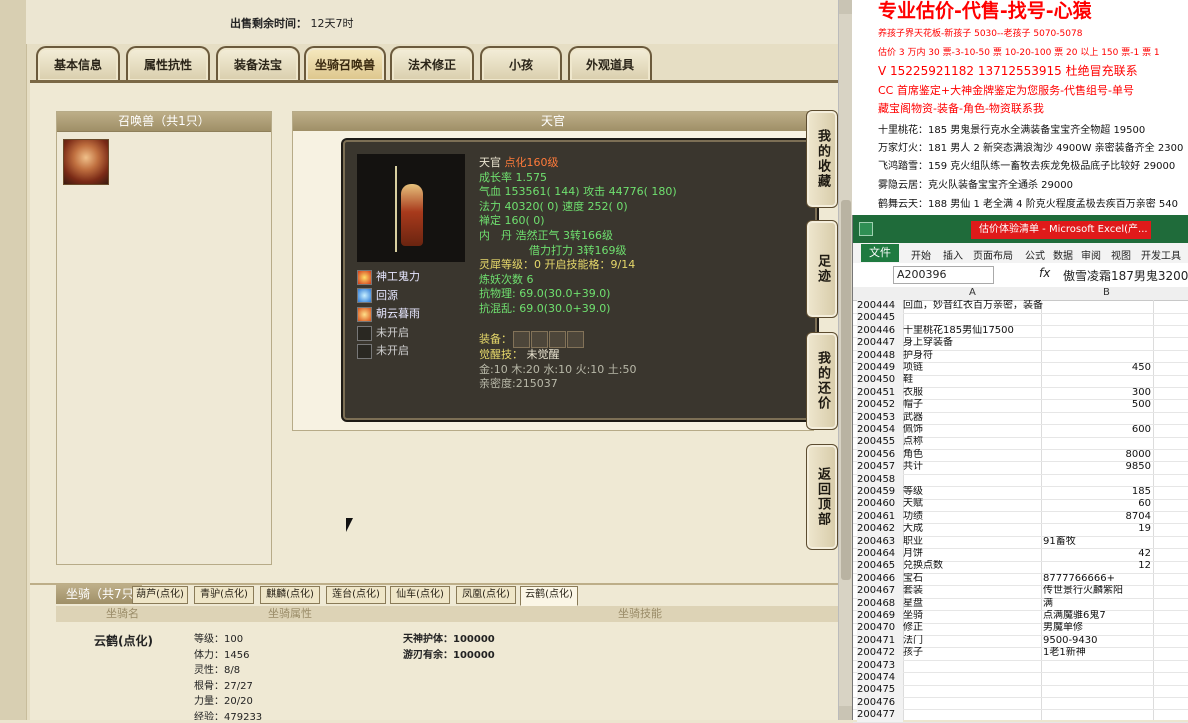  Describe the element at coordinates (880, 504) in the screenshot. I see `row-number: 200460` at that location.